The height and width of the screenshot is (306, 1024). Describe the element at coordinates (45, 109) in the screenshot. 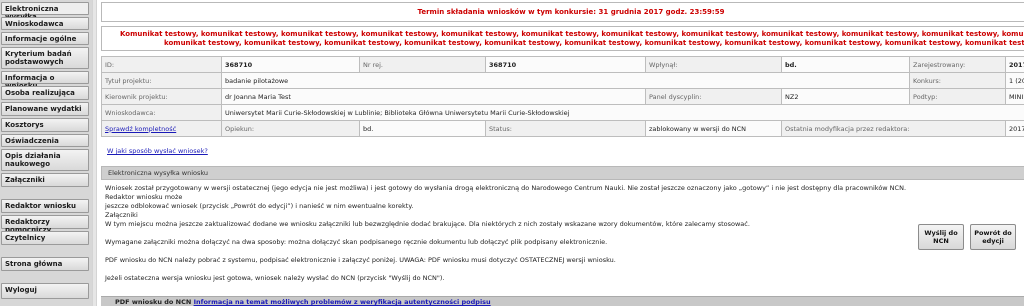

I see `sidebar-item-planowane-wydatki: Planowane wydatki` at that location.